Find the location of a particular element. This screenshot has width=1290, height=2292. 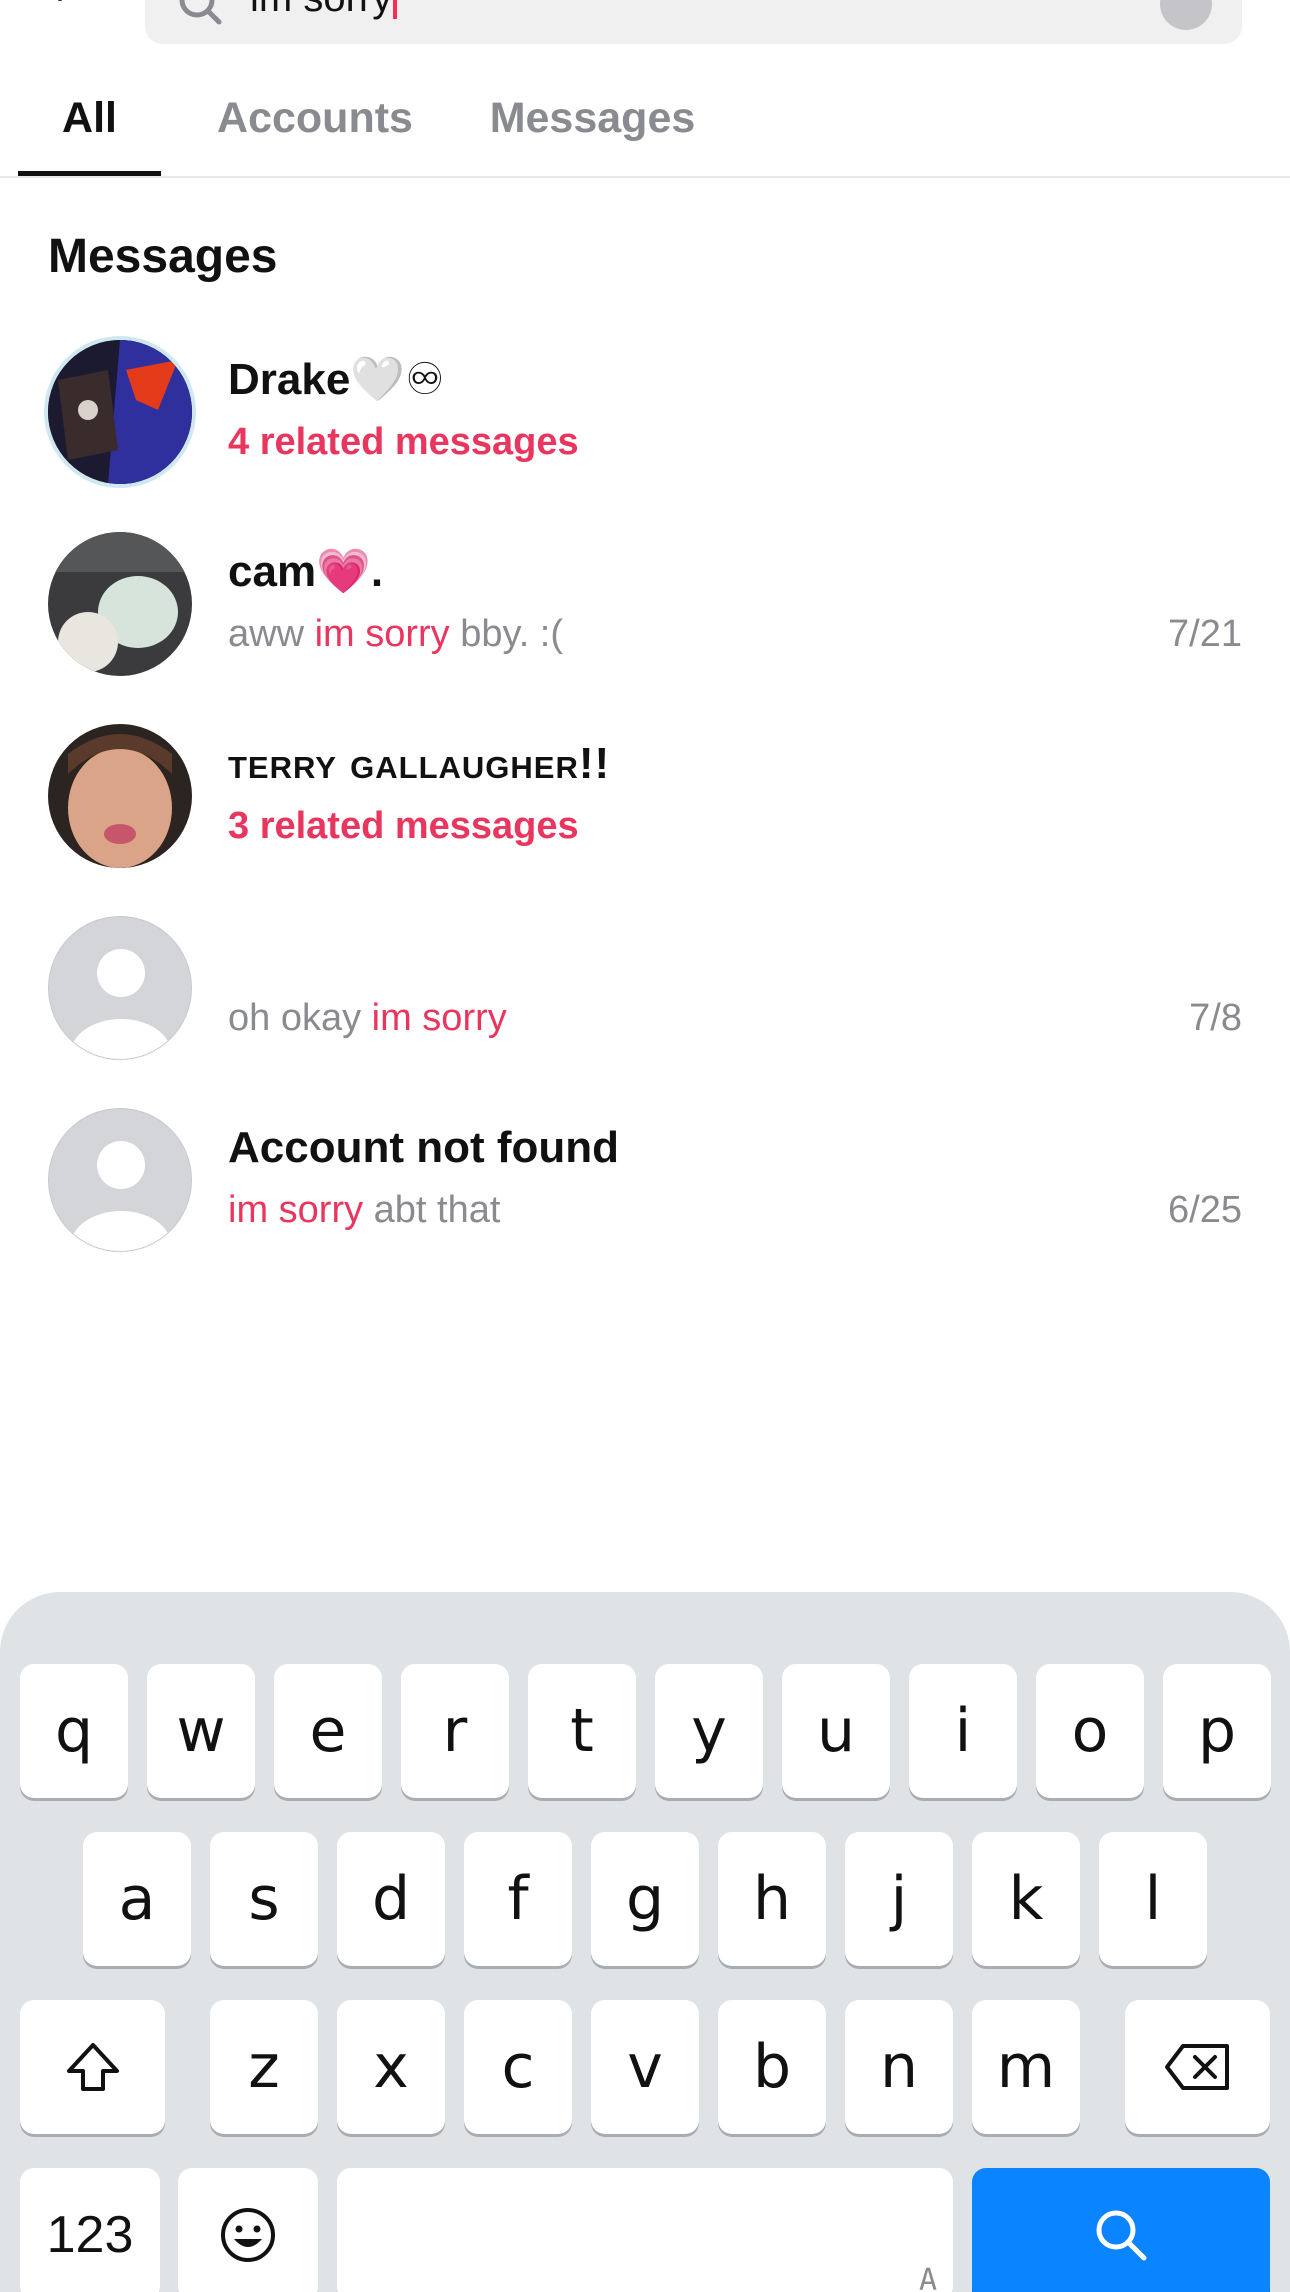

key-t: t is located at coordinates (582, 1731).